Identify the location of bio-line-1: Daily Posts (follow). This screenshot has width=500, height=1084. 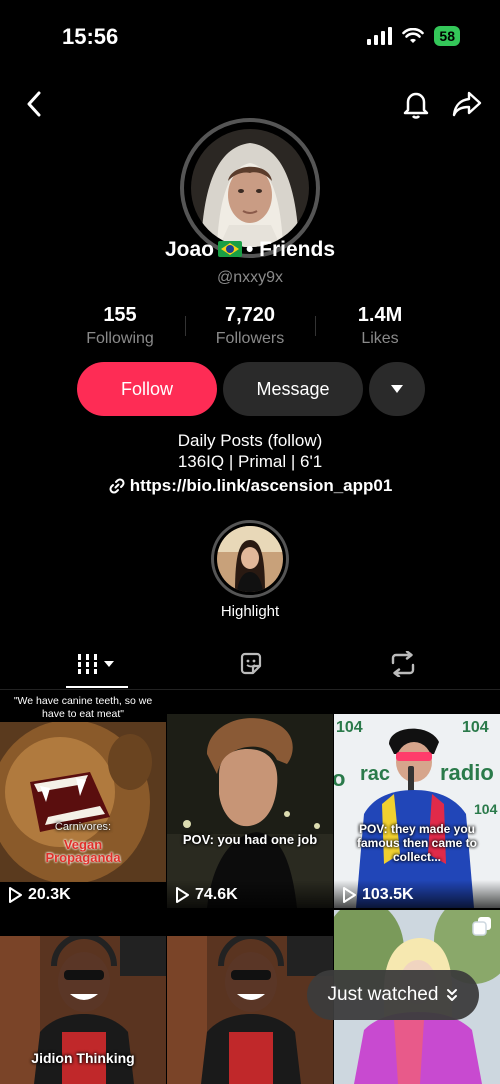
(250, 440).